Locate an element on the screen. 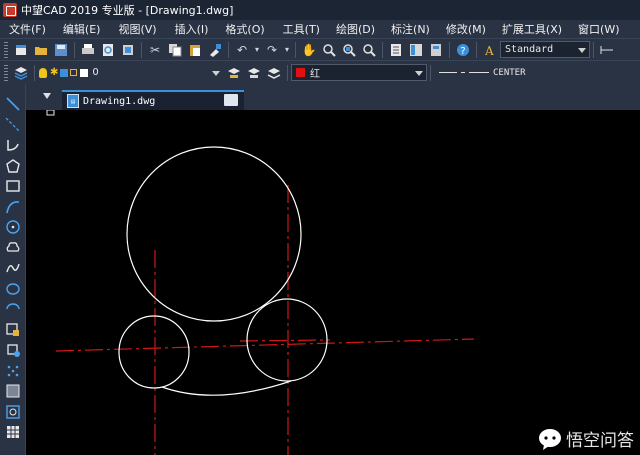  menu-format: 格式(O) is located at coordinates (244, 29).